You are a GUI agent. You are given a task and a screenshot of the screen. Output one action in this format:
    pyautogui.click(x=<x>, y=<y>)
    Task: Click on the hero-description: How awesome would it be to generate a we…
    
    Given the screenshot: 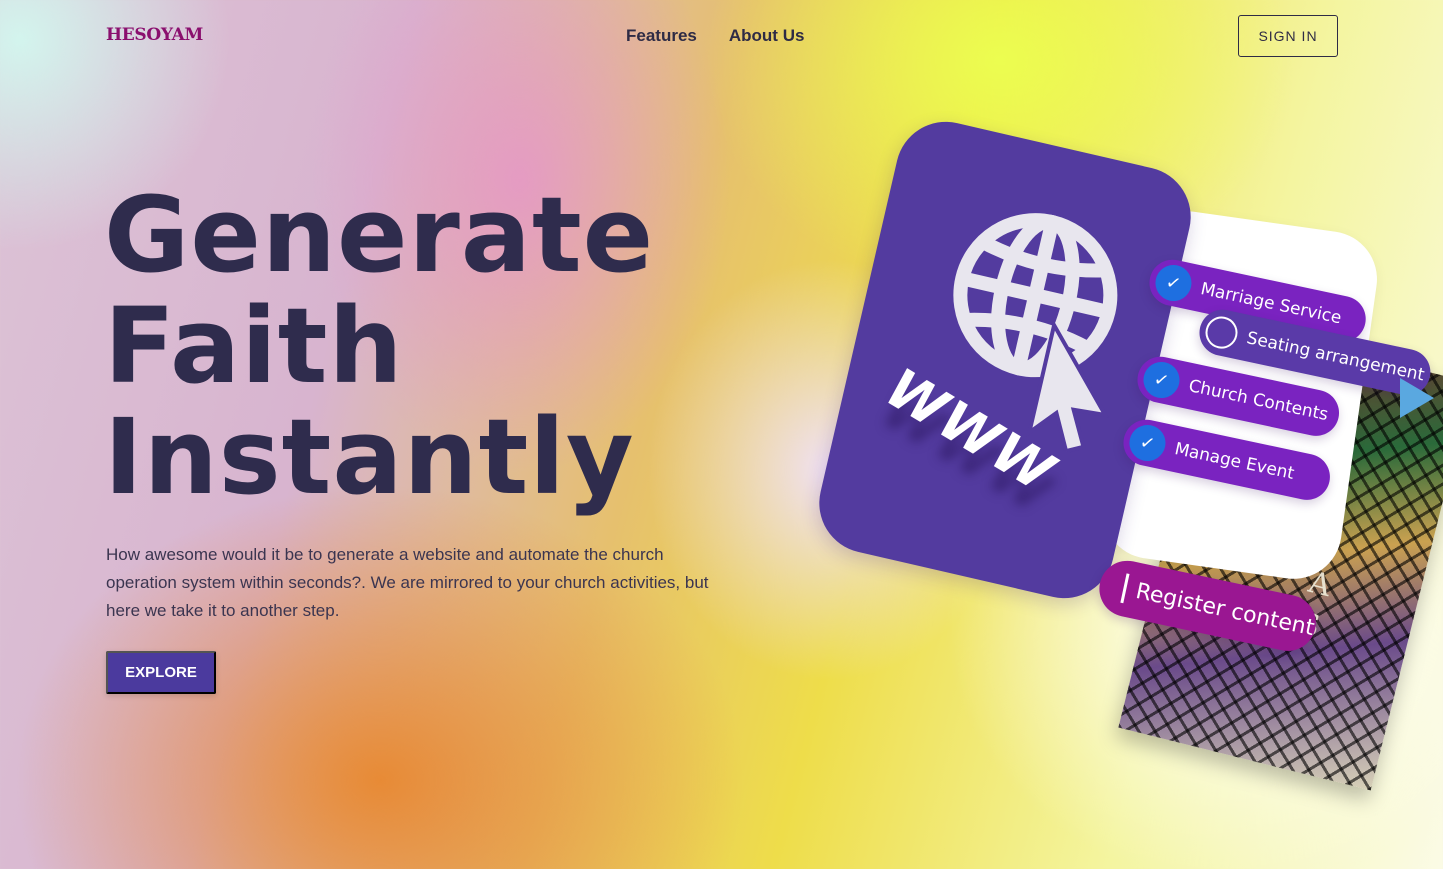 What is the action you would take?
    pyautogui.click(x=407, y=582)
    